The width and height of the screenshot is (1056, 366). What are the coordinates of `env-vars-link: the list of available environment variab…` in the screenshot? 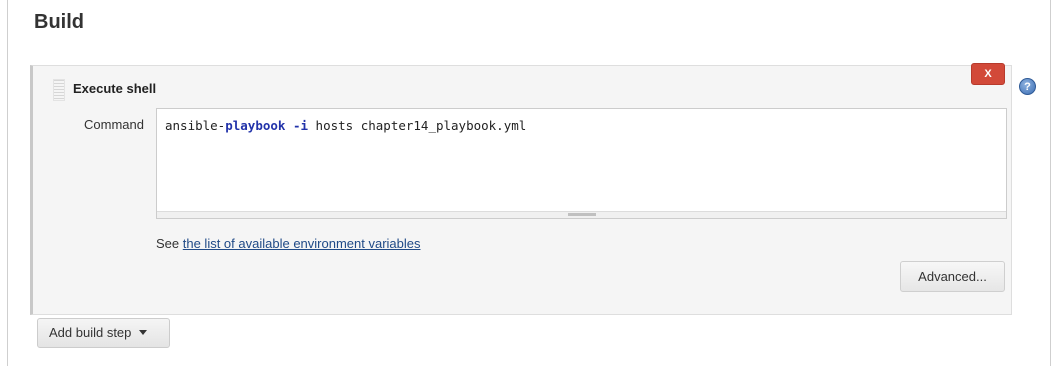 It's located at (302, 243).